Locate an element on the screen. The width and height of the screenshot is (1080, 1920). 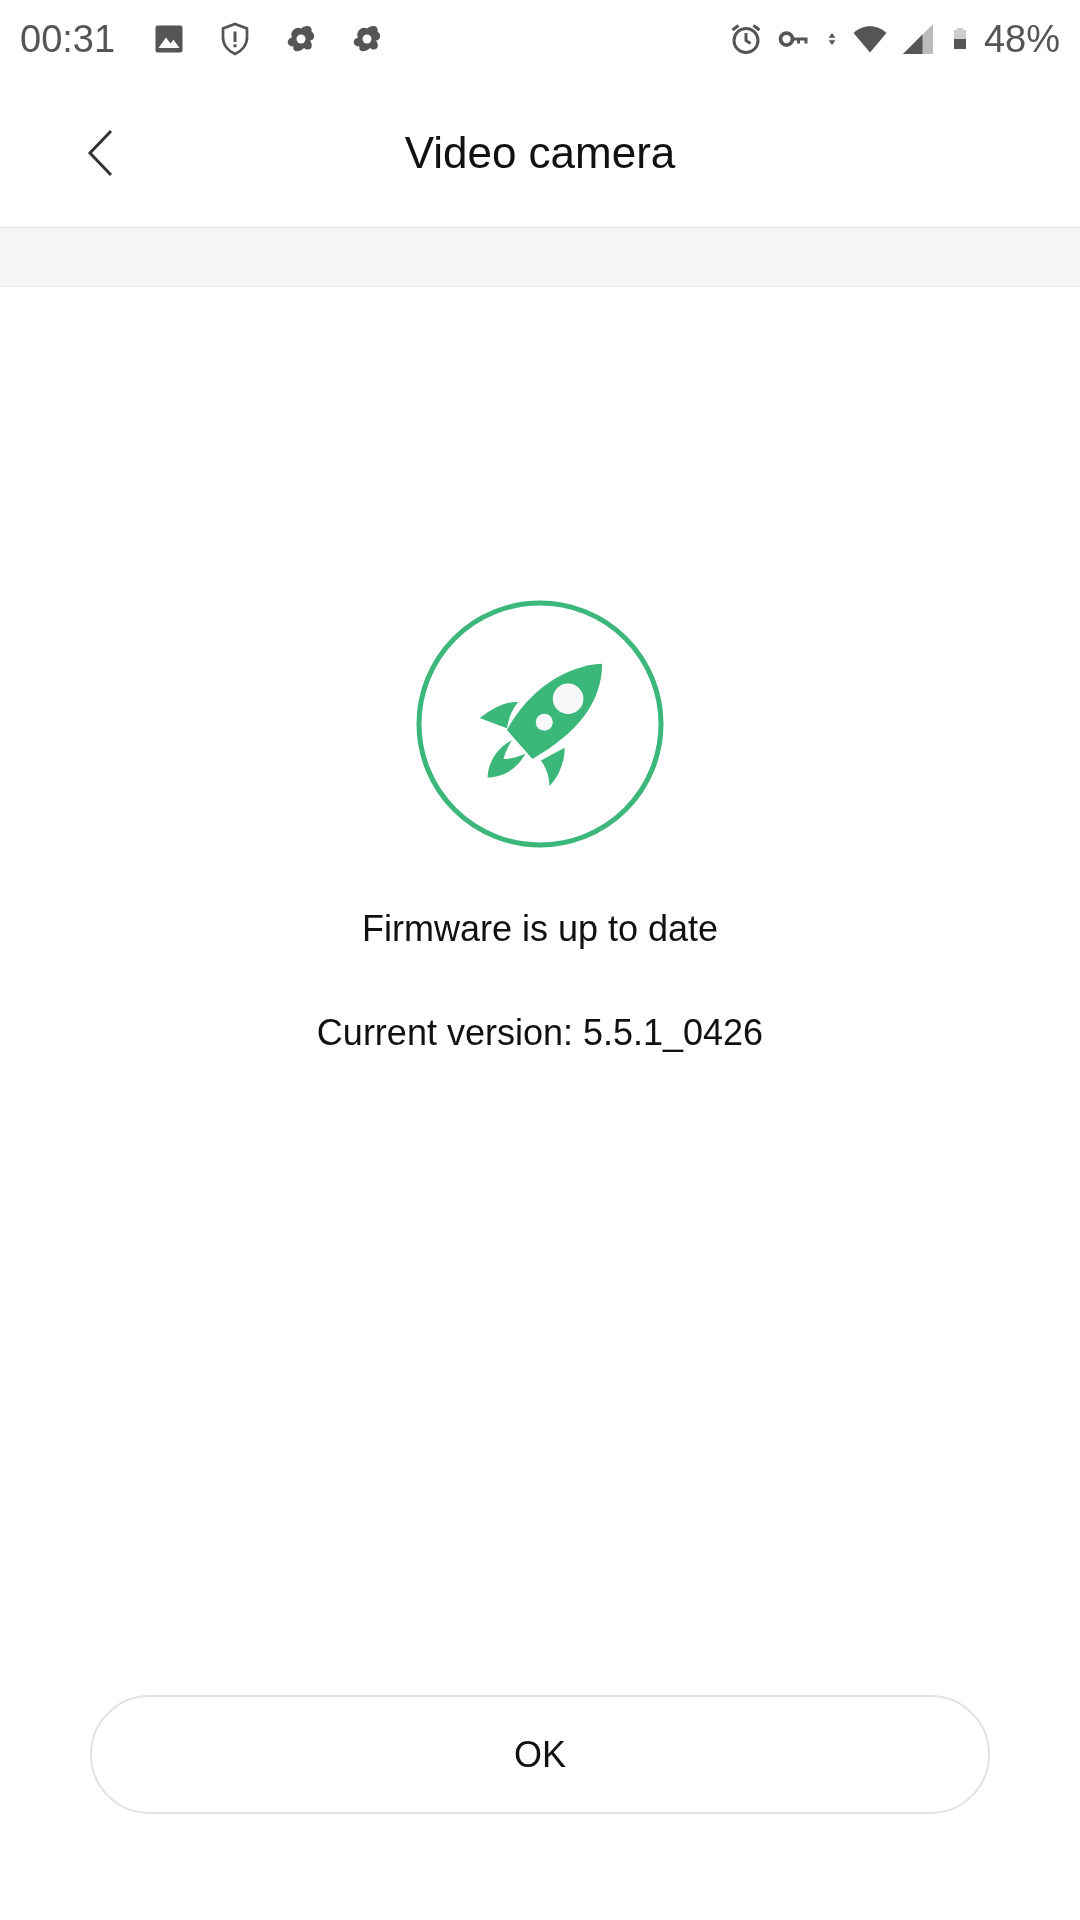
version-text: Current version: 5.5.1_0426 is located at coordinates (540, 1033).